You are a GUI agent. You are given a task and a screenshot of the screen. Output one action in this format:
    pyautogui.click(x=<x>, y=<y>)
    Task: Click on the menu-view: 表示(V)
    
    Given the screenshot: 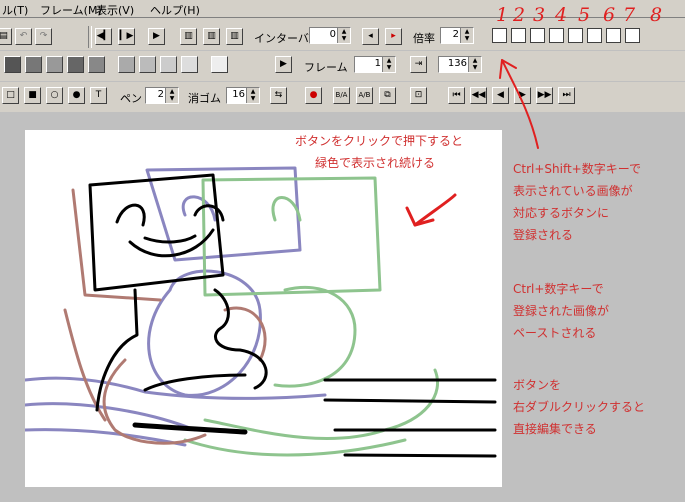 What is the action you would take?
    pyautogui.click(x=115, y=10)
    